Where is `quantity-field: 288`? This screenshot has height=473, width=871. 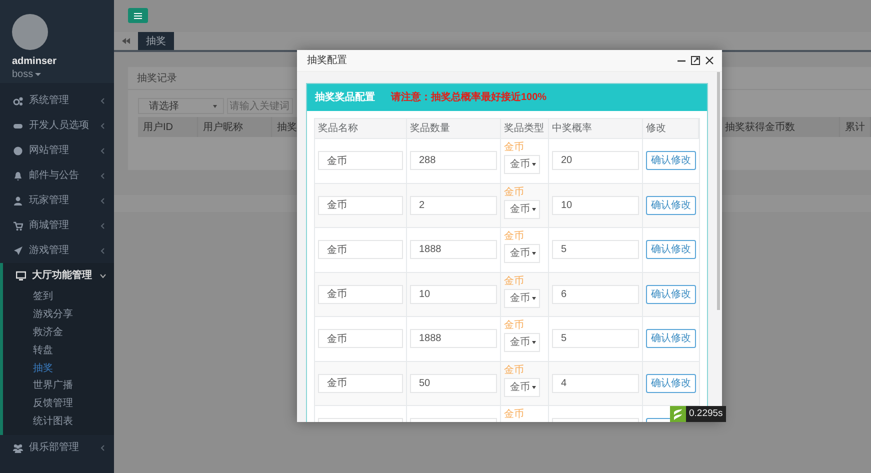 quantity-field: 288 is located at coordinates (453, 160).